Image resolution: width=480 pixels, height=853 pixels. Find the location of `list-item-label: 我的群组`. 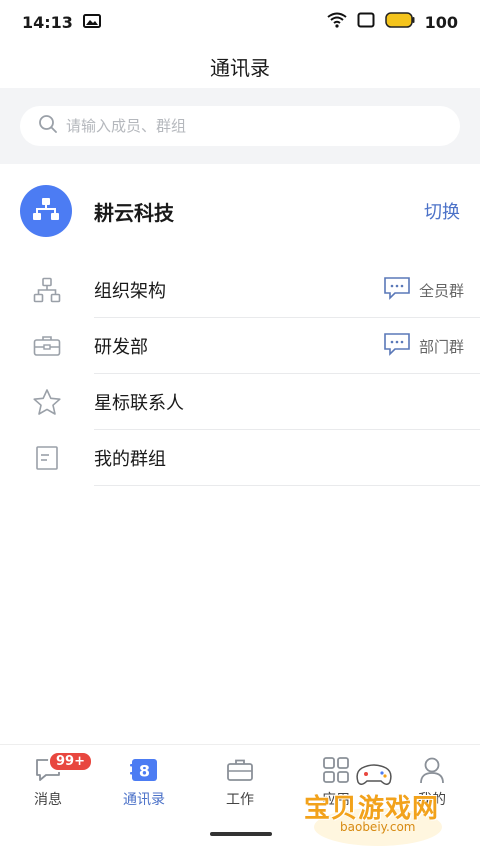

list-item-label: 我的群组 is located at coordinates (130, 459).